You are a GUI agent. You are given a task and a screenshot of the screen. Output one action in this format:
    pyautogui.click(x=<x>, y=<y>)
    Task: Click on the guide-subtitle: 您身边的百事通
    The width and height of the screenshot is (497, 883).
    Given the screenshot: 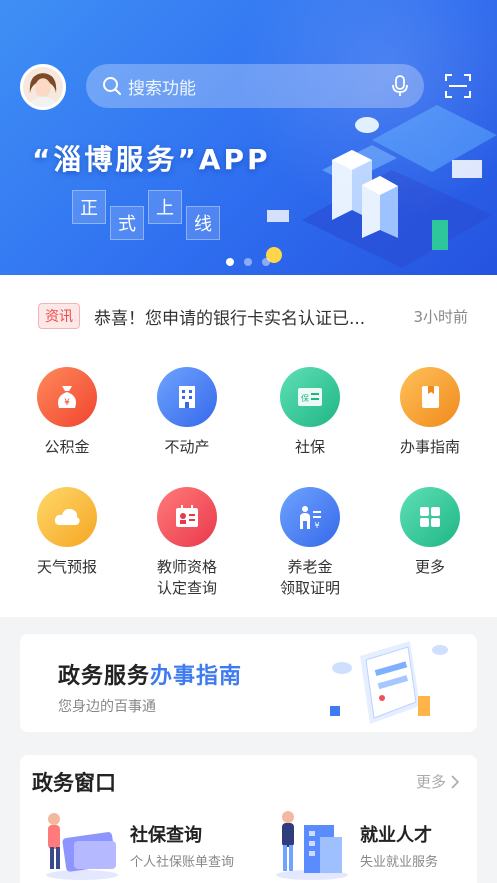 What is the action you would take?
    pyautogui.click(x=107, y=707)
    